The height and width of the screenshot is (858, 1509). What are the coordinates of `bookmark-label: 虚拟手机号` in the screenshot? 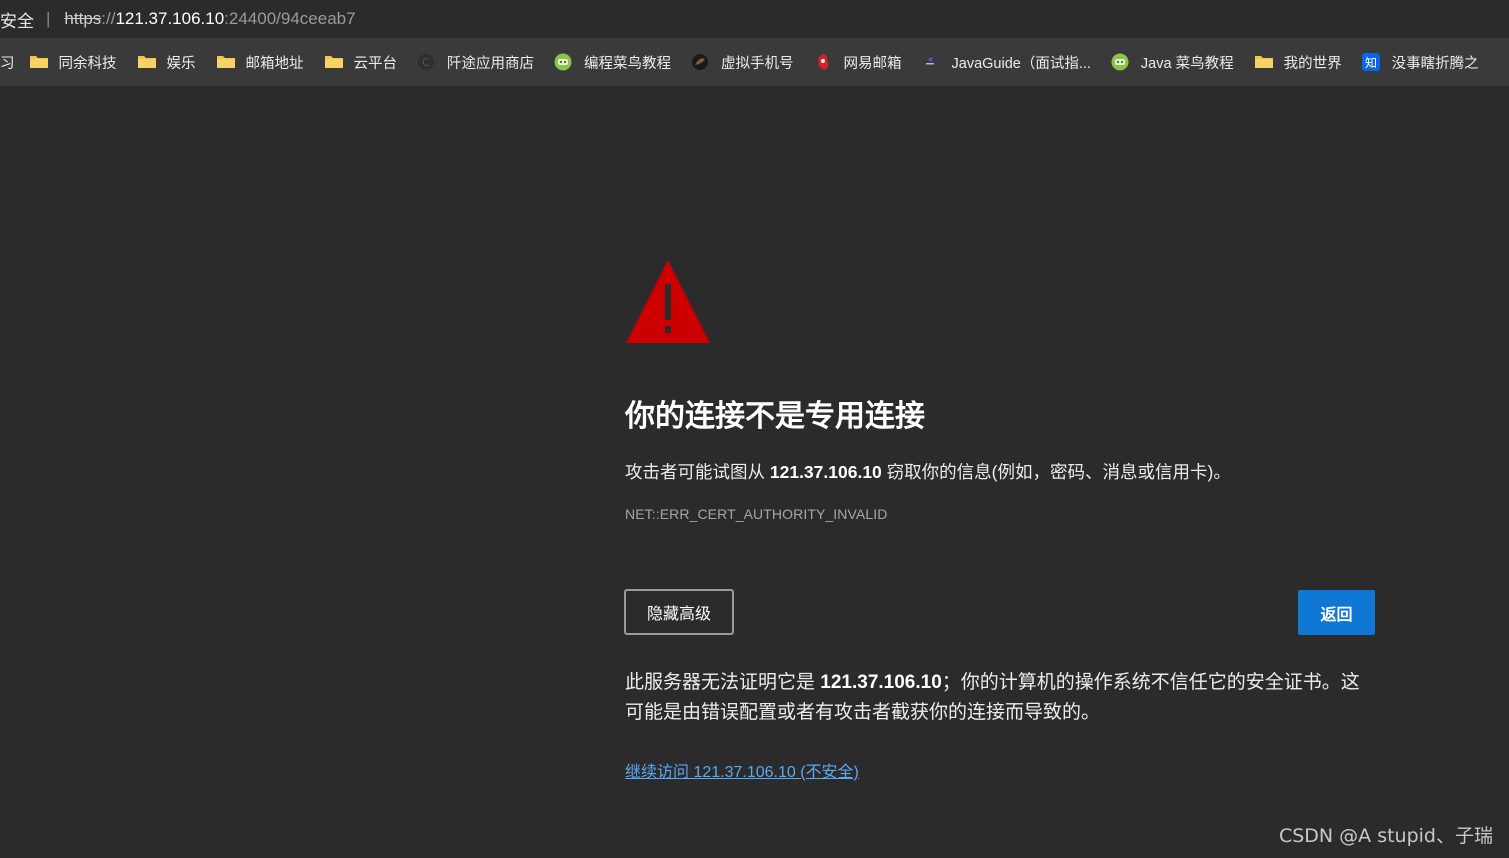 It's located at (757, 63).